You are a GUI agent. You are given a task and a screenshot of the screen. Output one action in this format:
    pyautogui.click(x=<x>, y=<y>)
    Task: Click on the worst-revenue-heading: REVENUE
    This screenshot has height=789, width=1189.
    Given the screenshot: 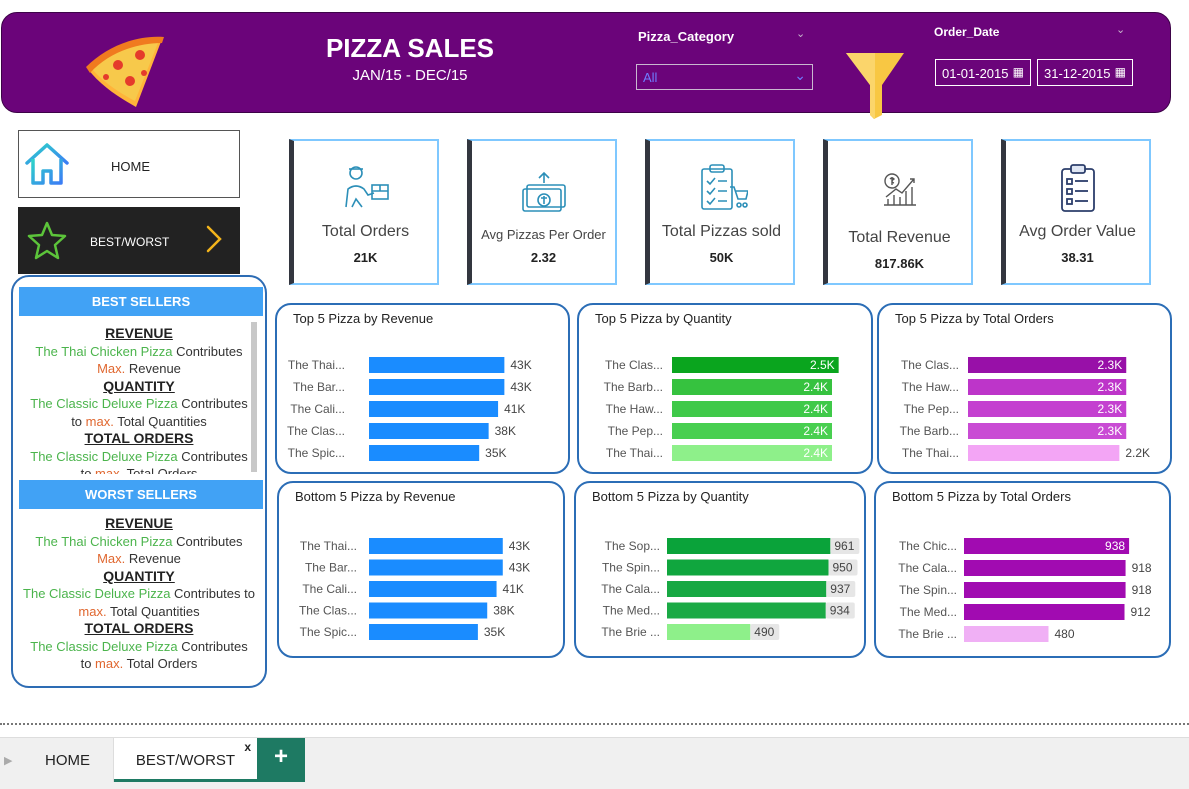 What is the action you would take?
    pyautogui.click(x=139, y=523)
    